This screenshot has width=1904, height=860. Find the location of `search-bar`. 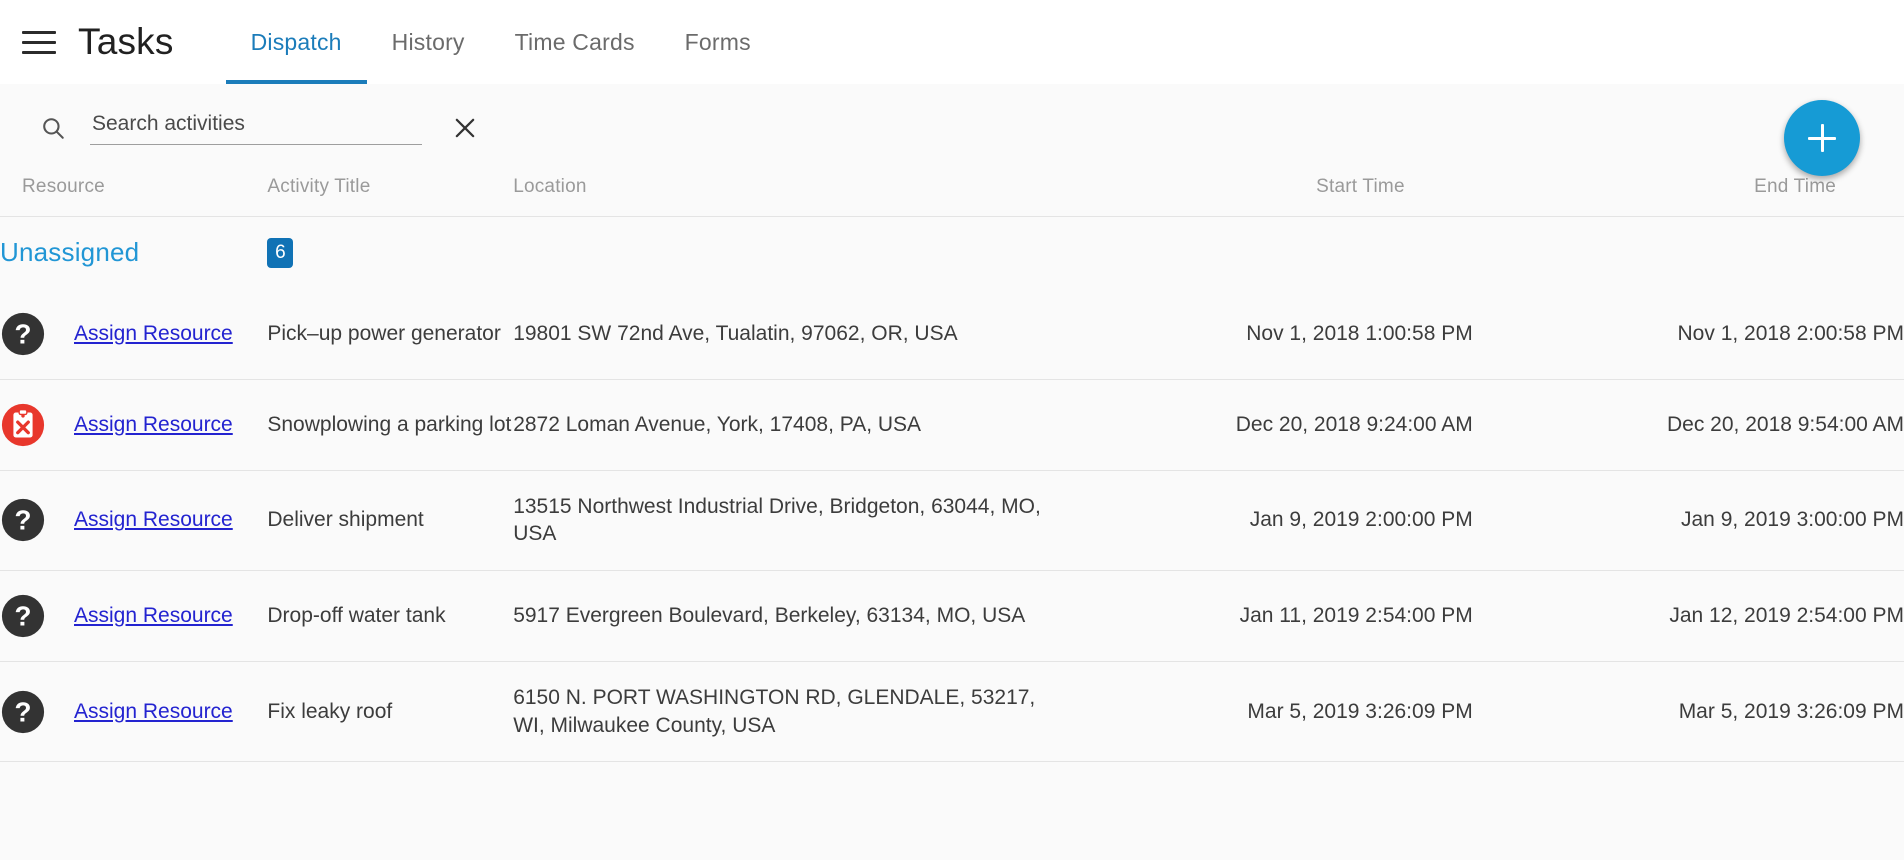

search-bar is located at coordinates (952, 130).